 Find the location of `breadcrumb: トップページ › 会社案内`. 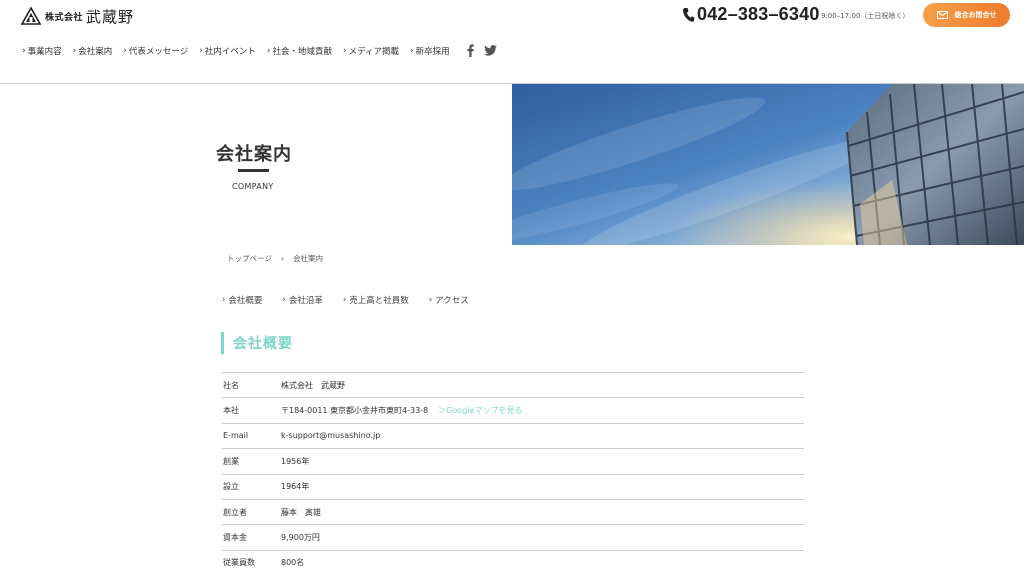

breadcrumb: トップページ › 会社案内 is located at coordinates (275, 258).